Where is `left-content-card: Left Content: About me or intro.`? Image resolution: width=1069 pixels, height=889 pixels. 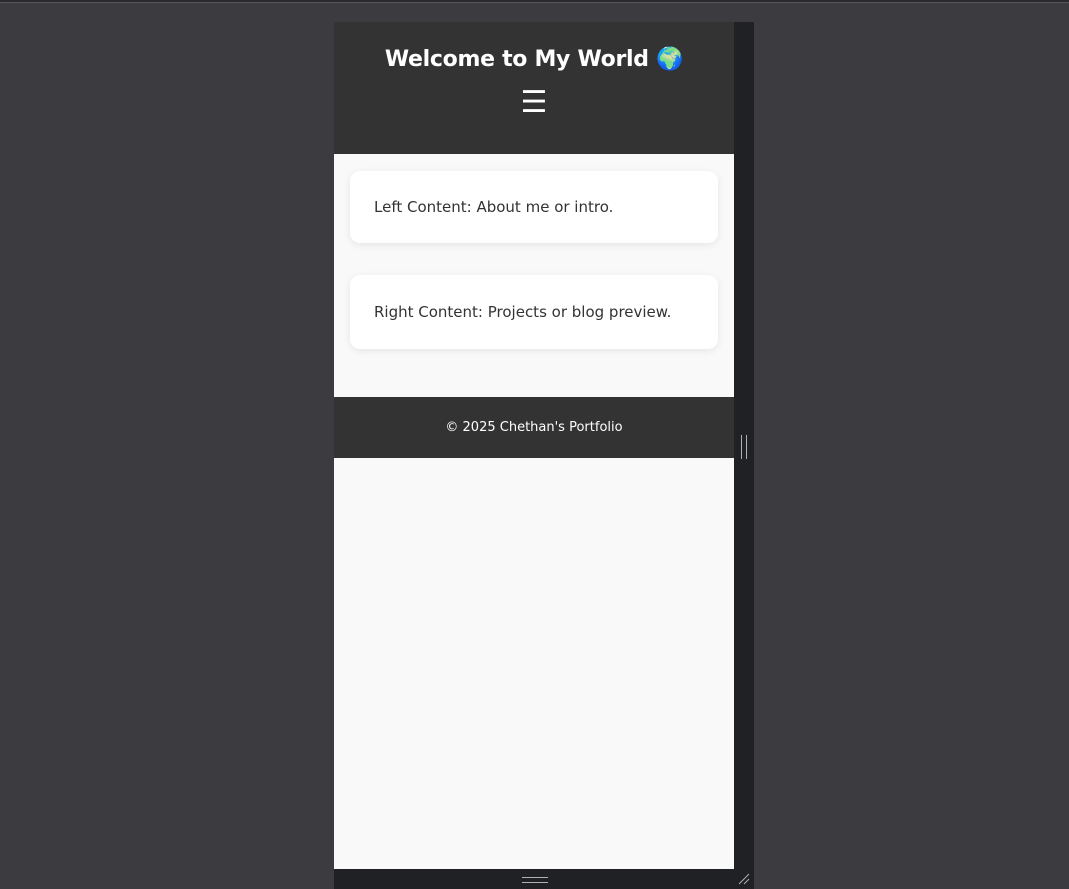
left-content-card: Left Content: About me or intro. is located at coordinates (534, 207).